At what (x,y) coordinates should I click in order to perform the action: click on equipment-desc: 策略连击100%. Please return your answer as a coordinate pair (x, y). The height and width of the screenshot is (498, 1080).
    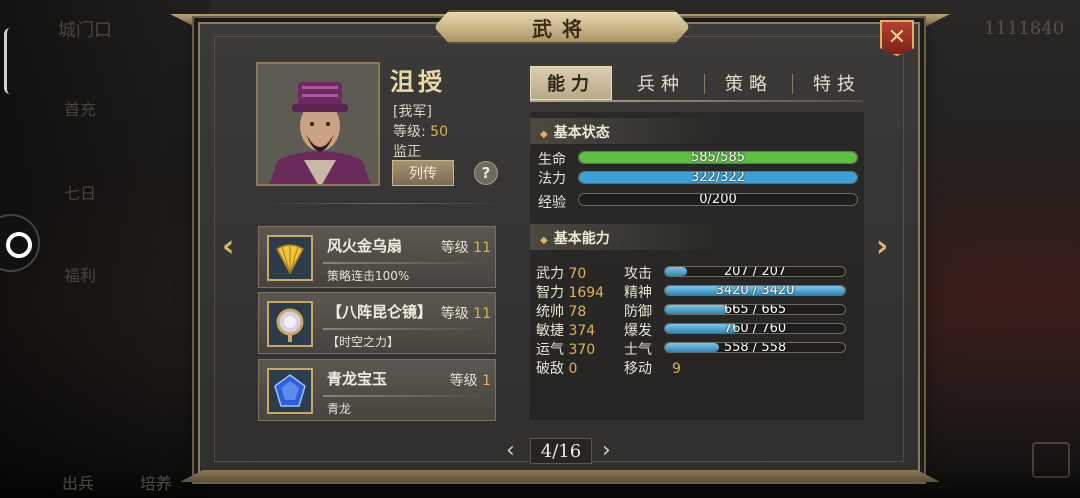
    Looking at the image, I should click on (368, 276).